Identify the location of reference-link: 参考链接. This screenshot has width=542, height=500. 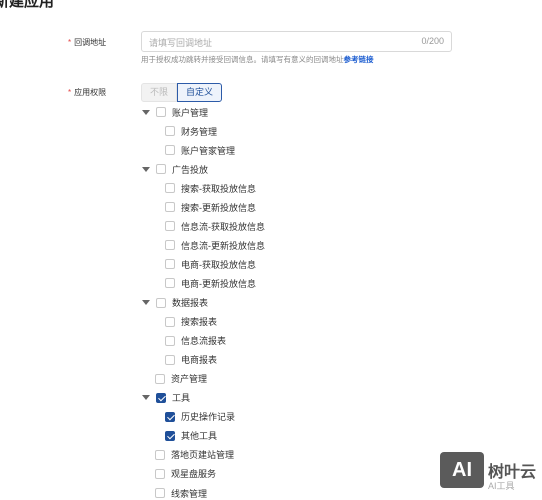
(359, 59).